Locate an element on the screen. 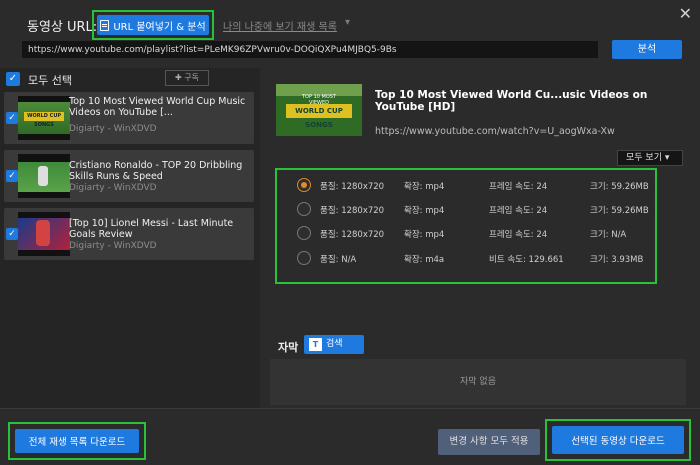 The image size is (700, 465). subtitle-search-icon: T is located at coordinates (315, 344).